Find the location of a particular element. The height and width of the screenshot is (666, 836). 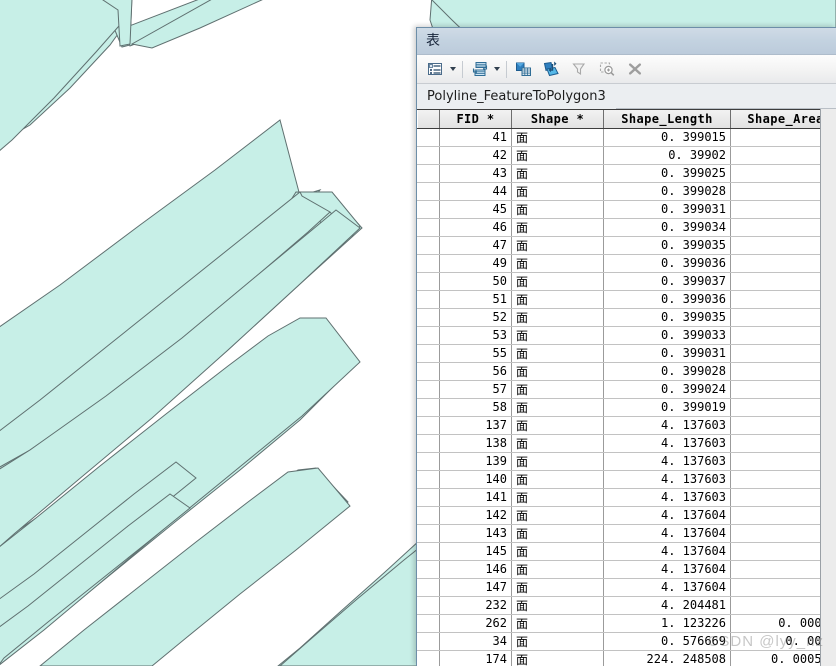

cell-fid: 140 is located at coordinates (475, 479).